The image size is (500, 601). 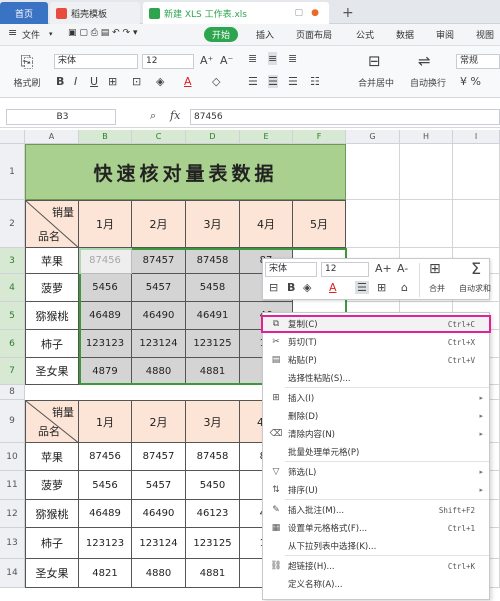 What do you see at coordinates (314, 34) in the screenshot?
I see `menu-layout: 页面布局` at bounding box center [314, 34].